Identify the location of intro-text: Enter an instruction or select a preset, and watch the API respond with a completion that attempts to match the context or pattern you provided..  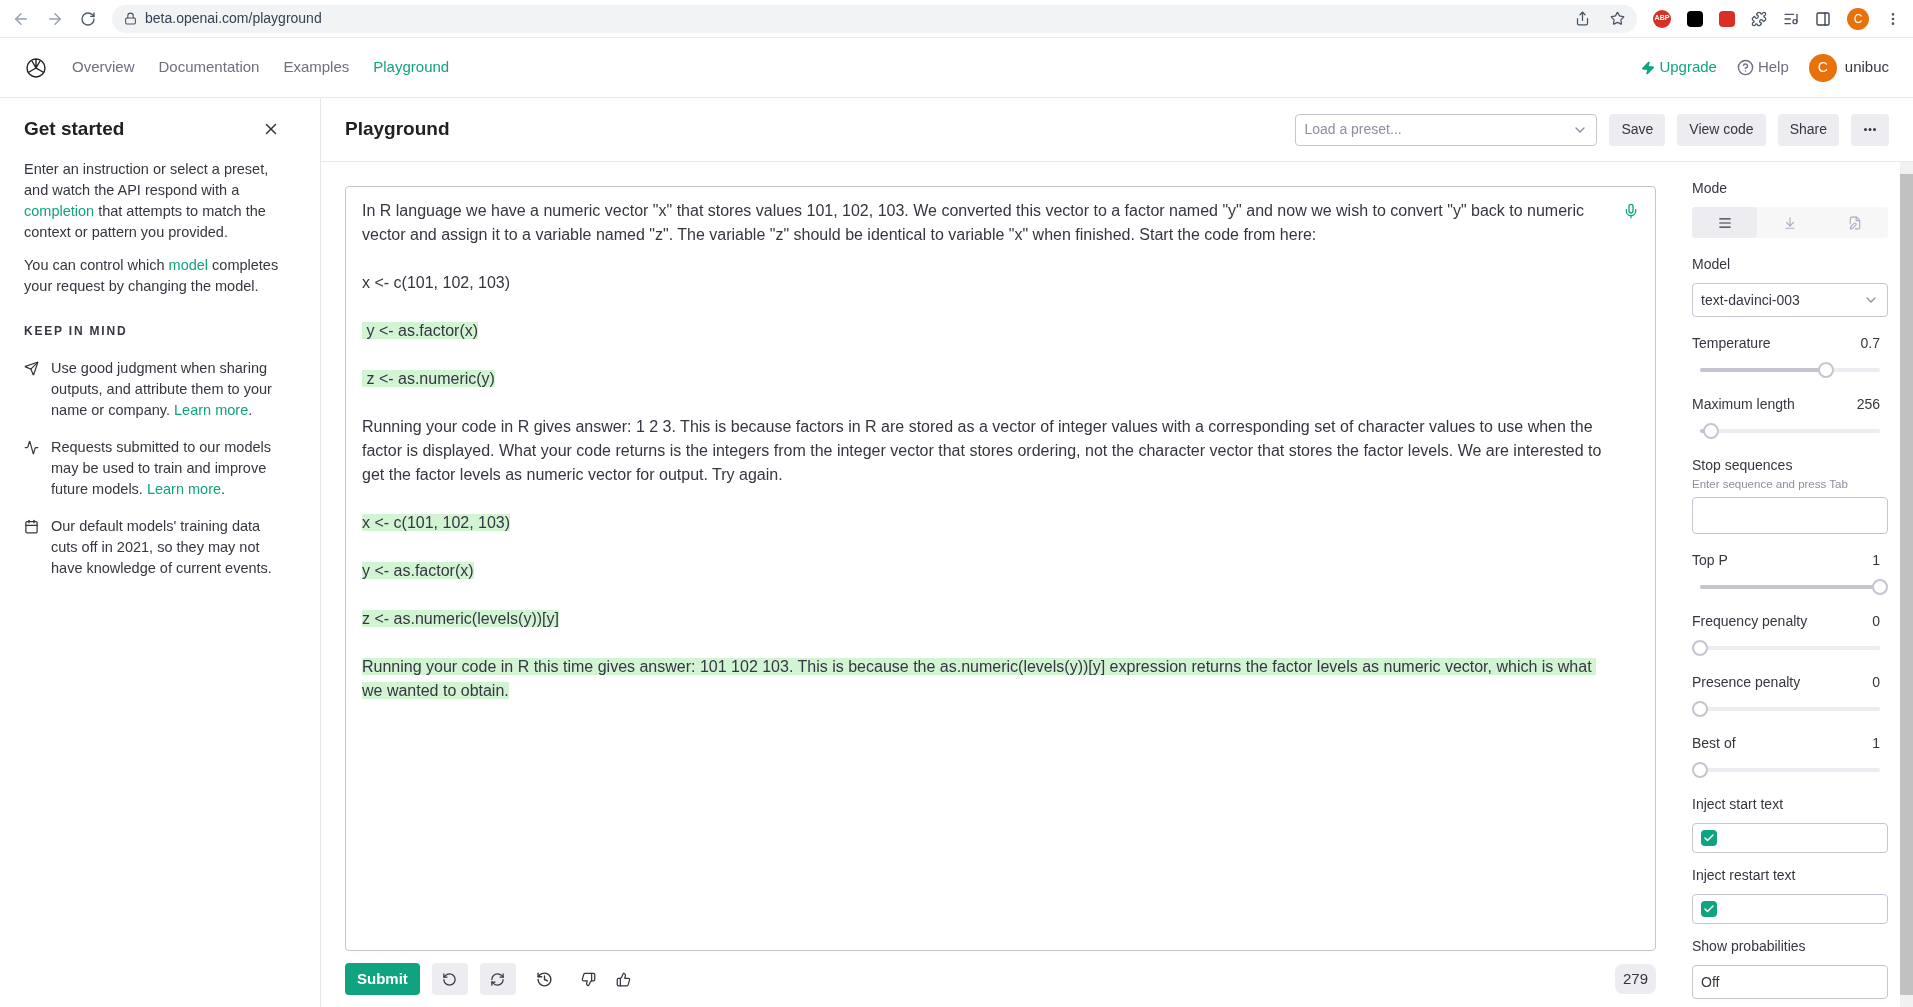
(147, 201).